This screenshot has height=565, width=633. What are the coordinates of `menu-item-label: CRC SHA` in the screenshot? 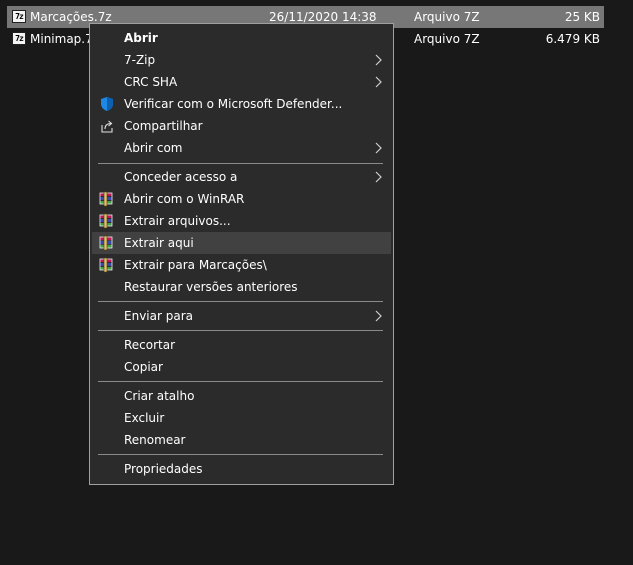 It's located at (151, 82).